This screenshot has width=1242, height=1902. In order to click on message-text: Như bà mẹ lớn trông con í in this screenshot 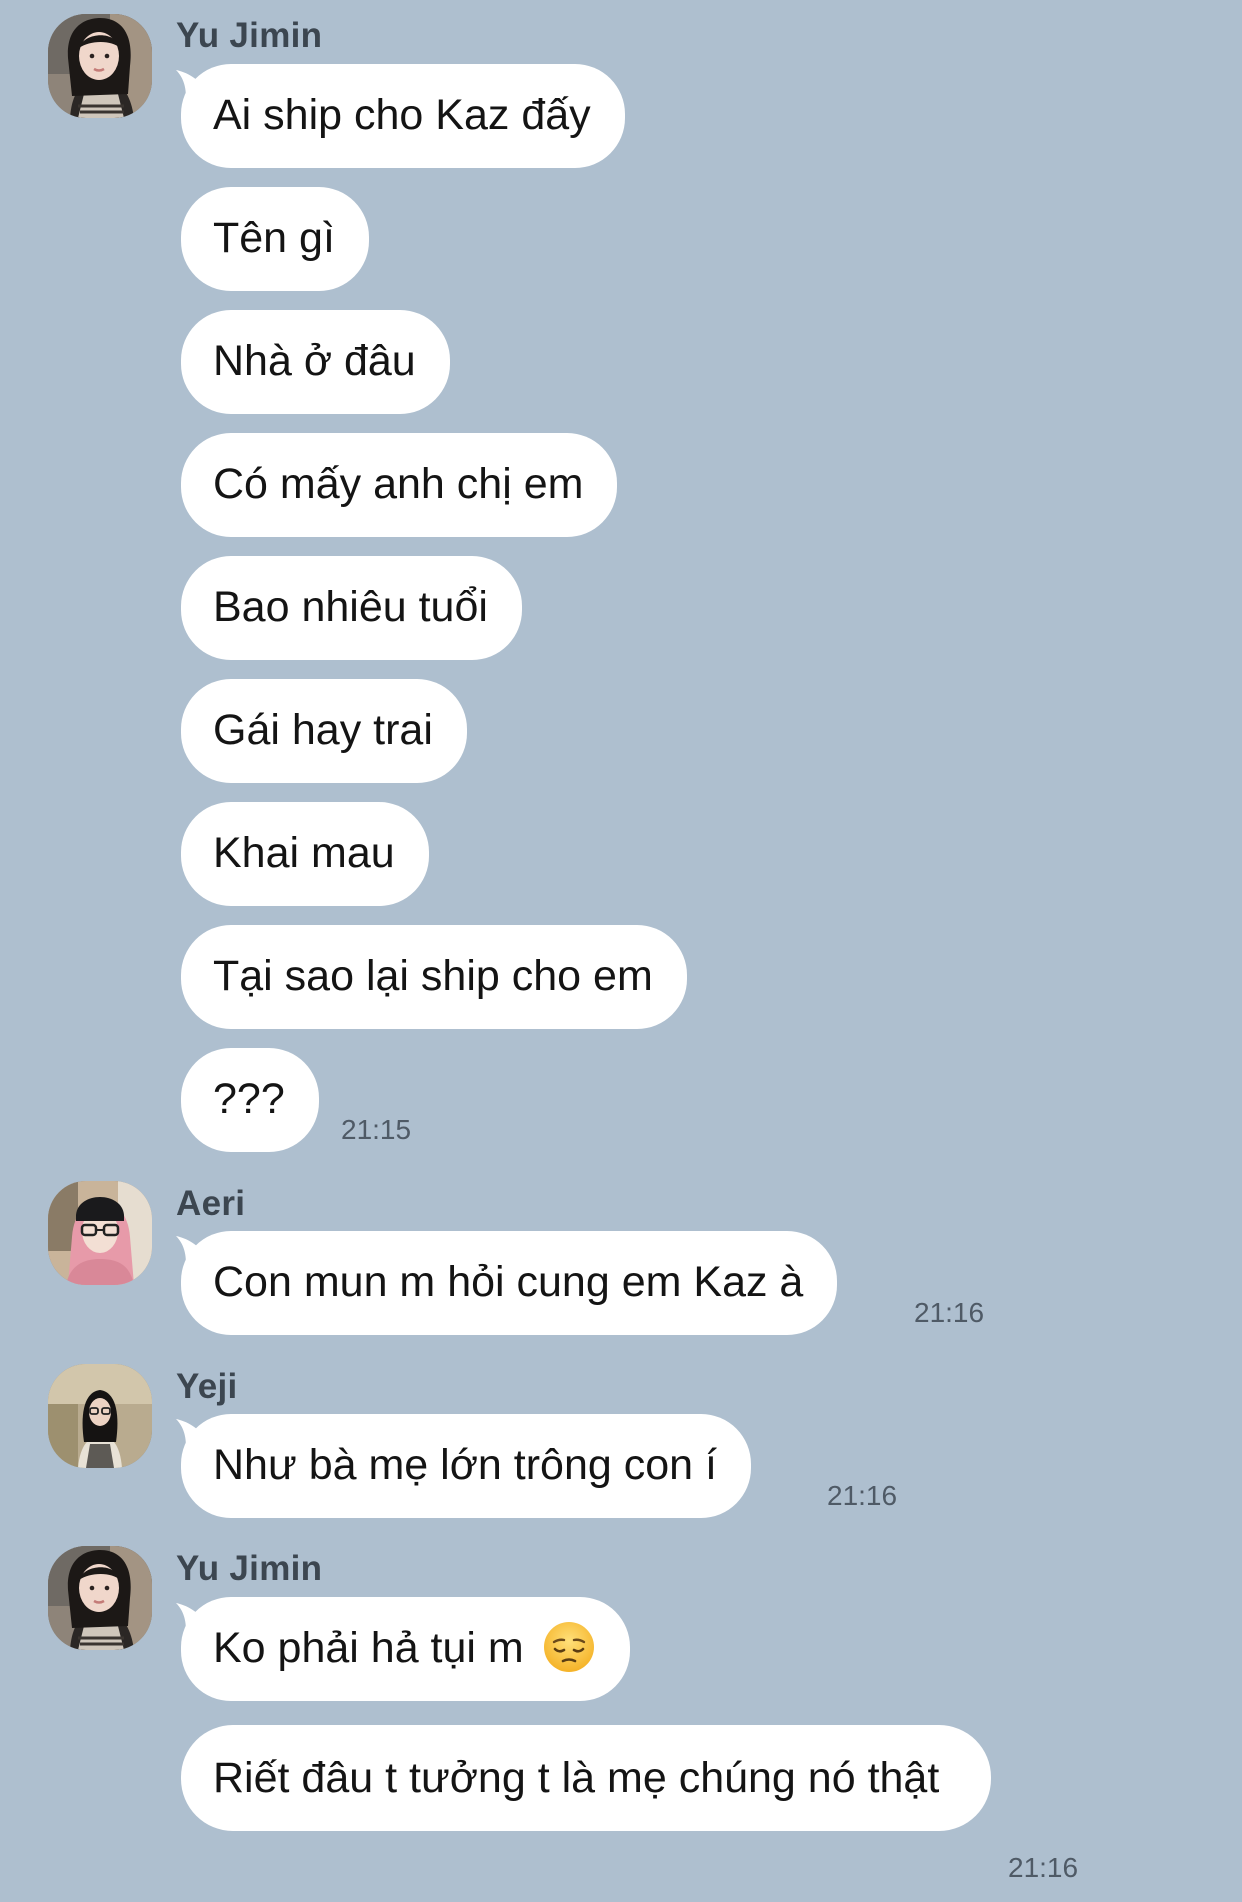, I will do `click(465, 1465)`.